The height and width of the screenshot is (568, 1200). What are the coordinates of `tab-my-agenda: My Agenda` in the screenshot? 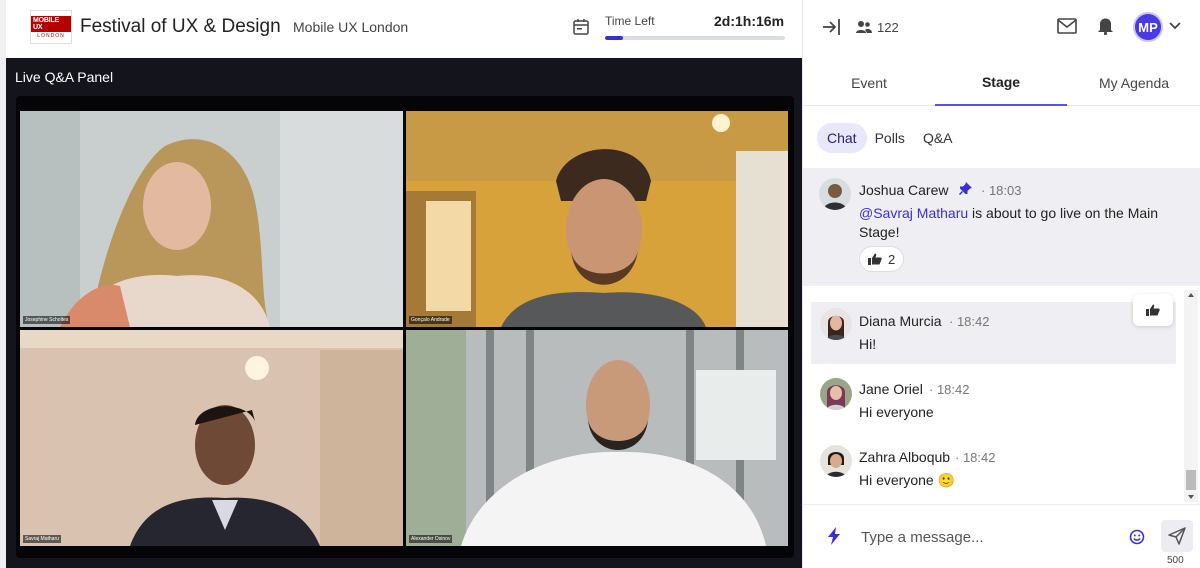 It's located at (1133, 83).